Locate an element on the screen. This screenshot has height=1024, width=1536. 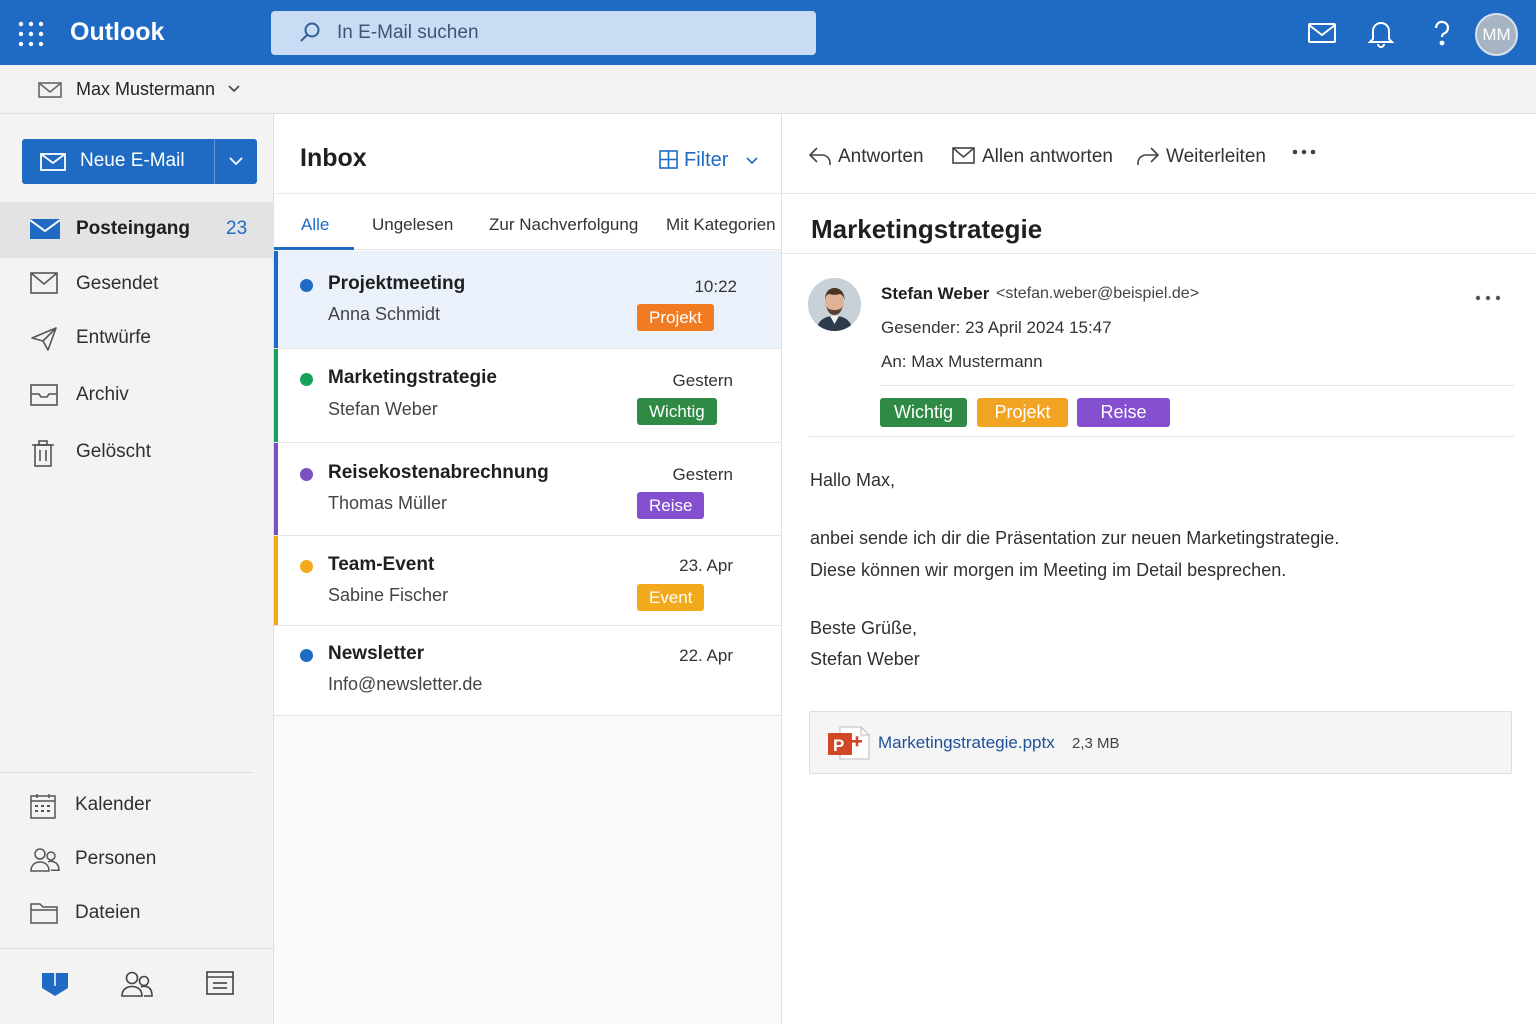
app-people: Personen is located at coordinates (136, 860).